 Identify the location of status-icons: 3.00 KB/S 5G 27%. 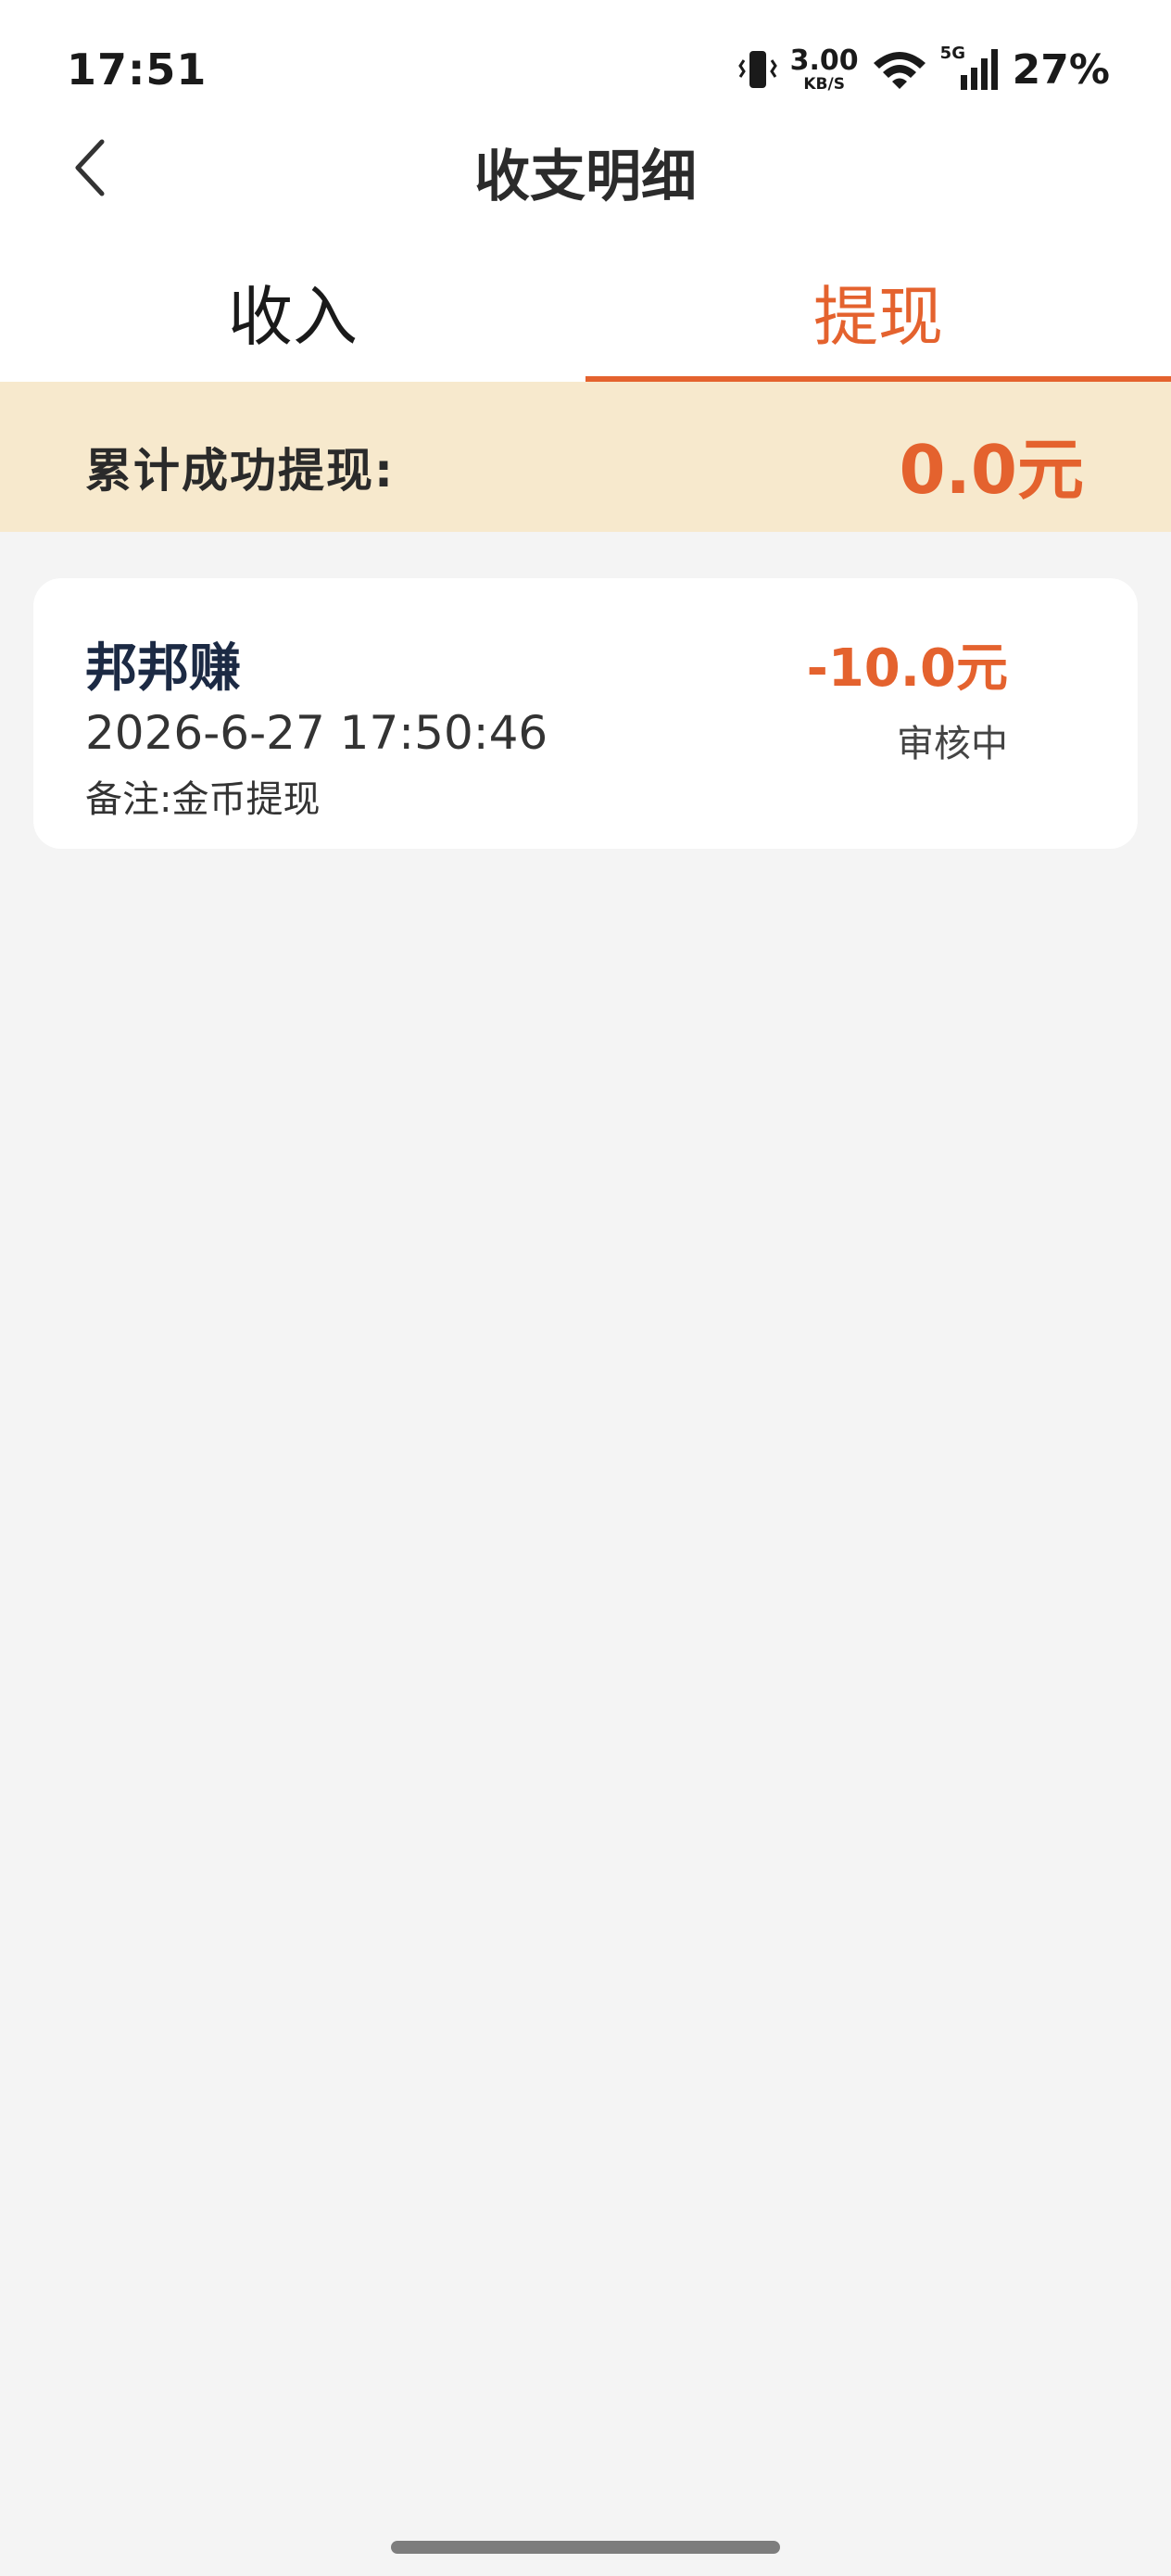
(924, 69).